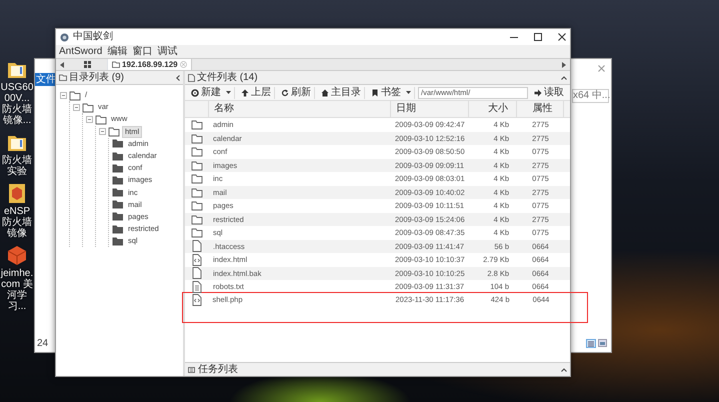  I want to click on thumbnail-view-icon, so click(602, 343).